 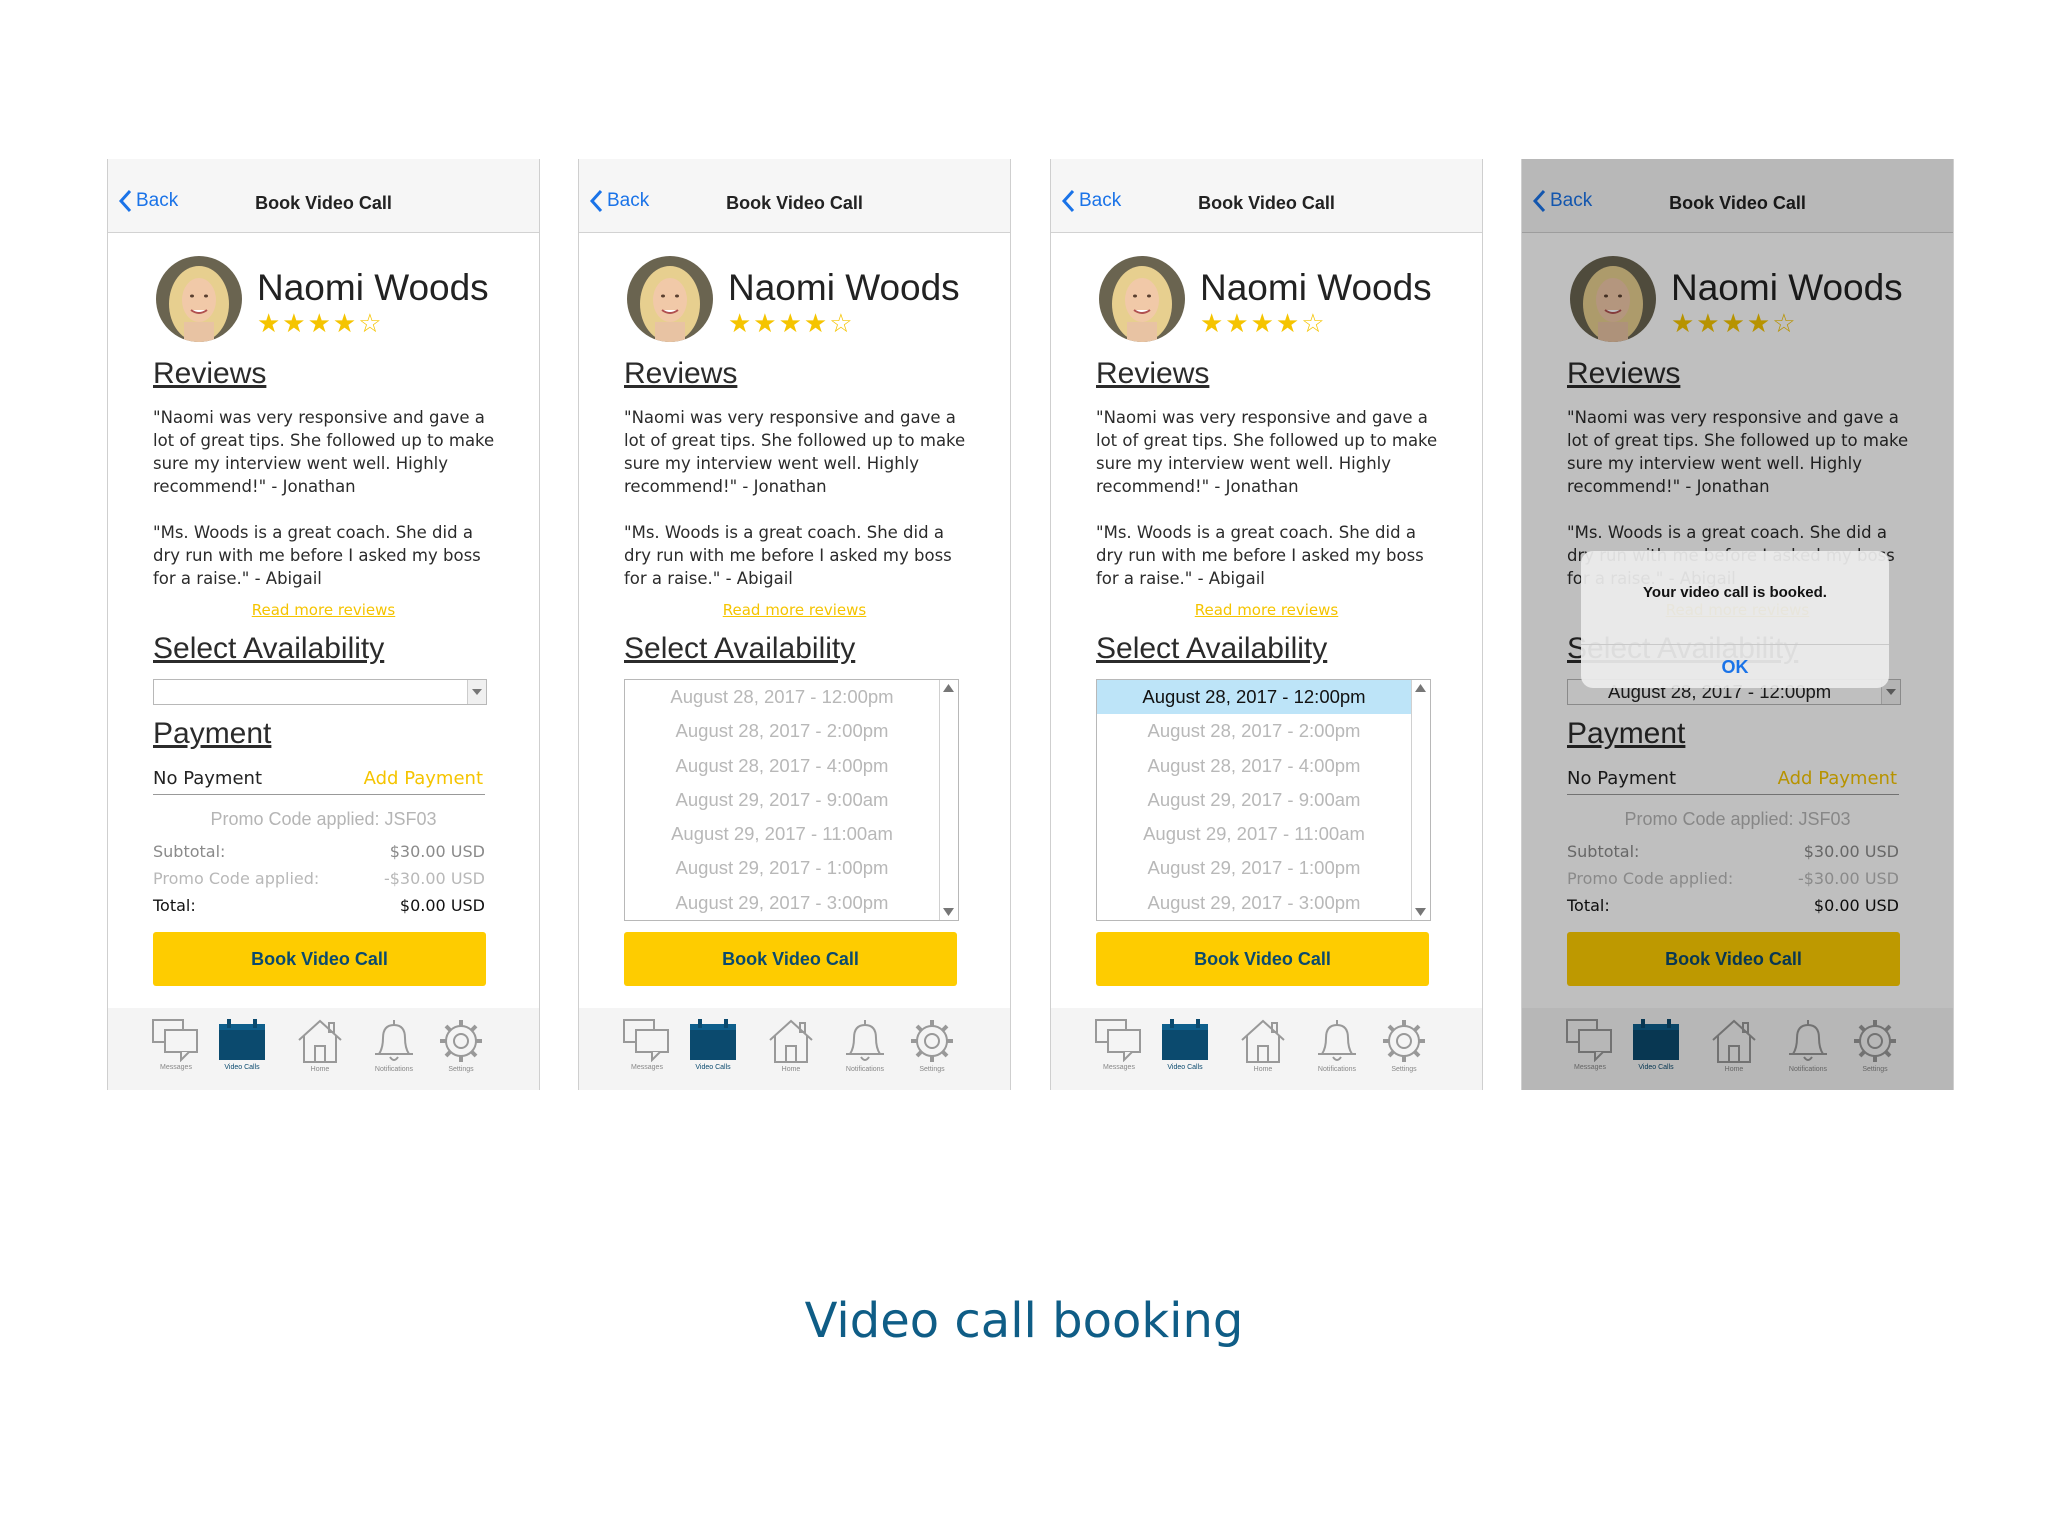 What do you see at coordinates (1735, 619) in the screenshot?
I see `booking-confirmed-alert: Your video call is booked. OK` at bounding box center [1735, 619].